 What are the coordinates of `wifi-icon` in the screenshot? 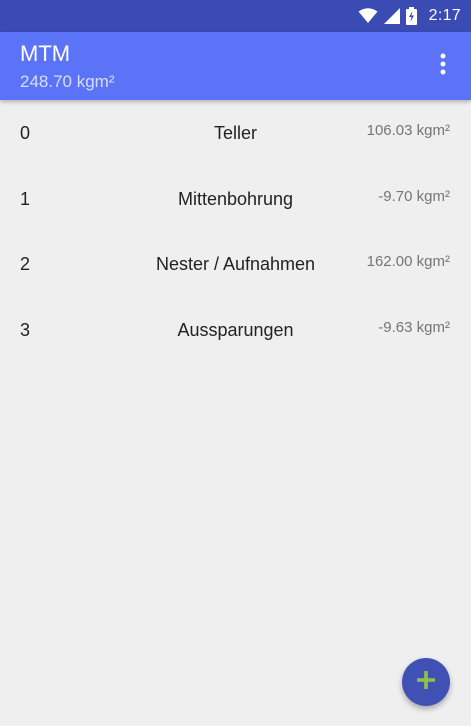 It's located at (368, 16).